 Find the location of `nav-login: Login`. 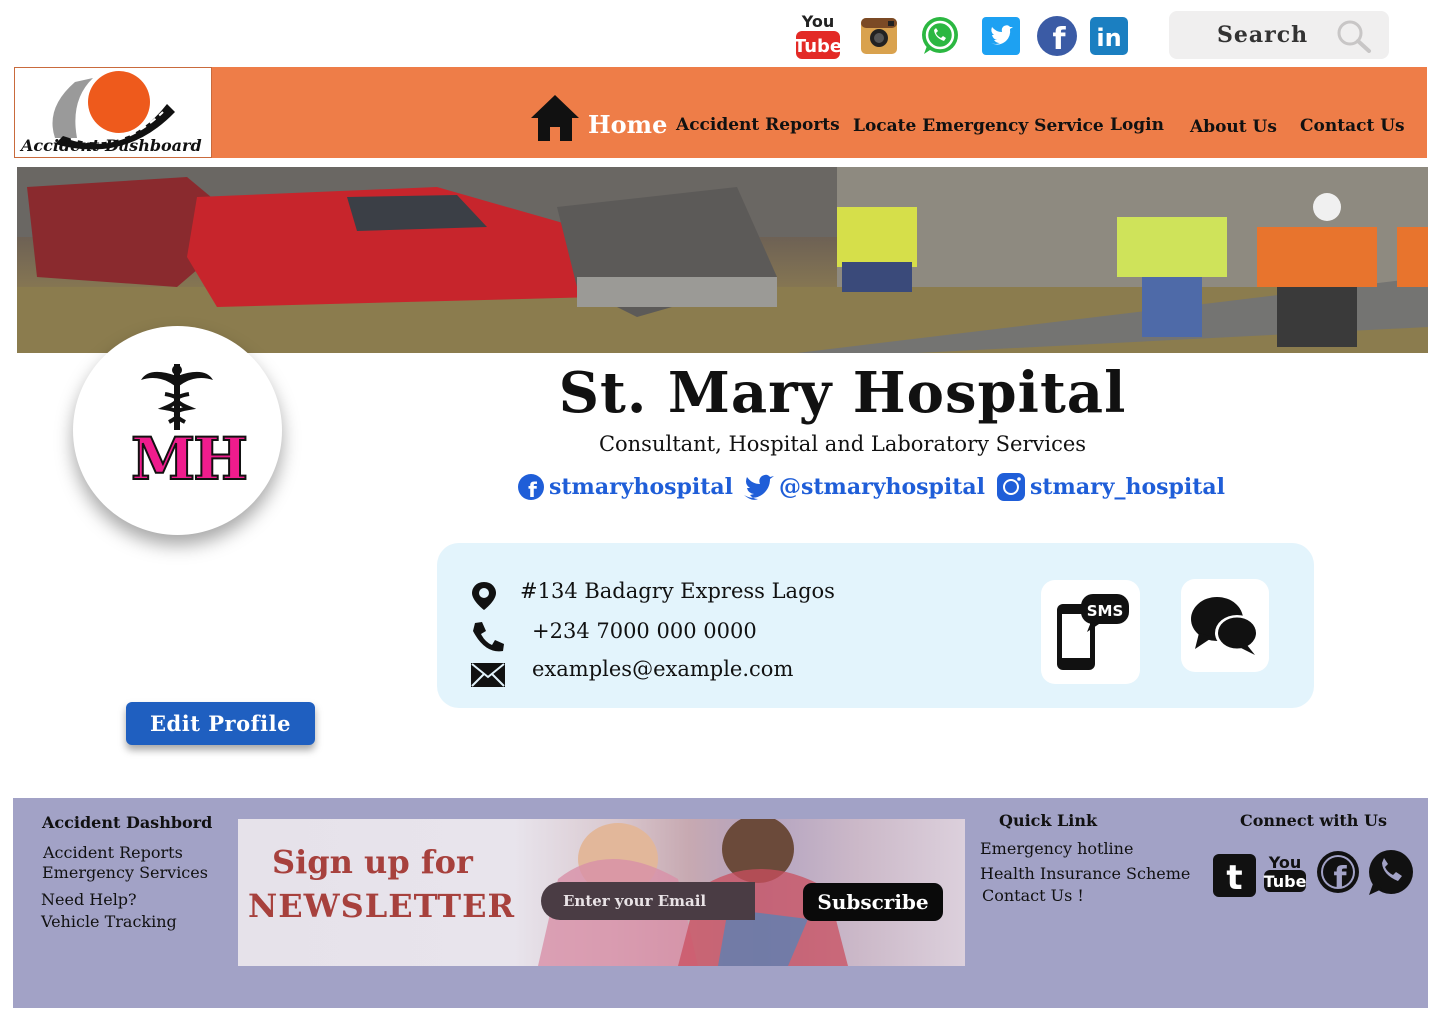

nav-login: Login is located at coordinates (1137, 125).